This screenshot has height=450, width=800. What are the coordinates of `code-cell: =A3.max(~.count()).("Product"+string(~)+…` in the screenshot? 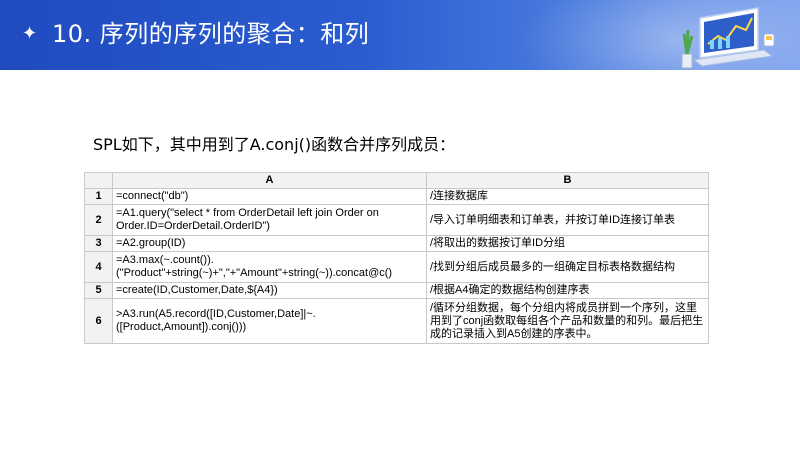 It's located at (269, 267).